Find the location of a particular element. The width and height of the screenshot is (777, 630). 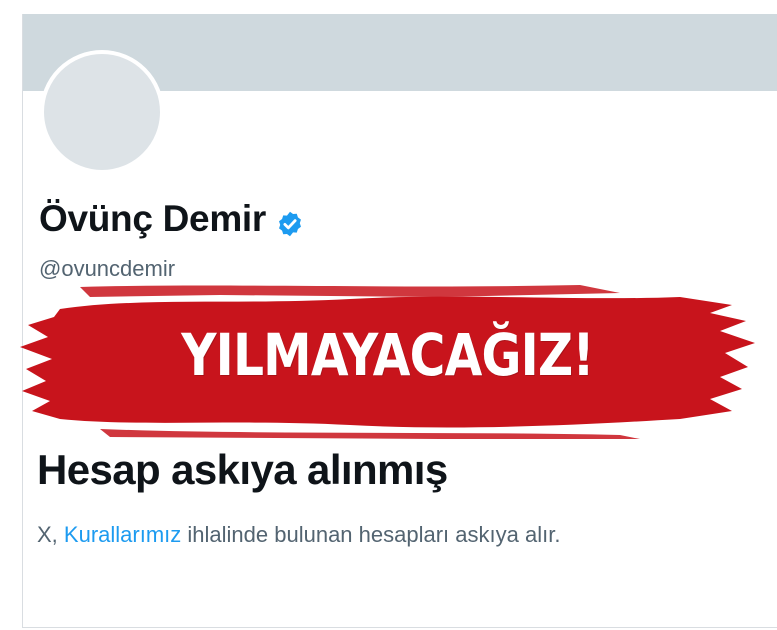

display-name: Övünç Demir is located at coordinates (171, 219).